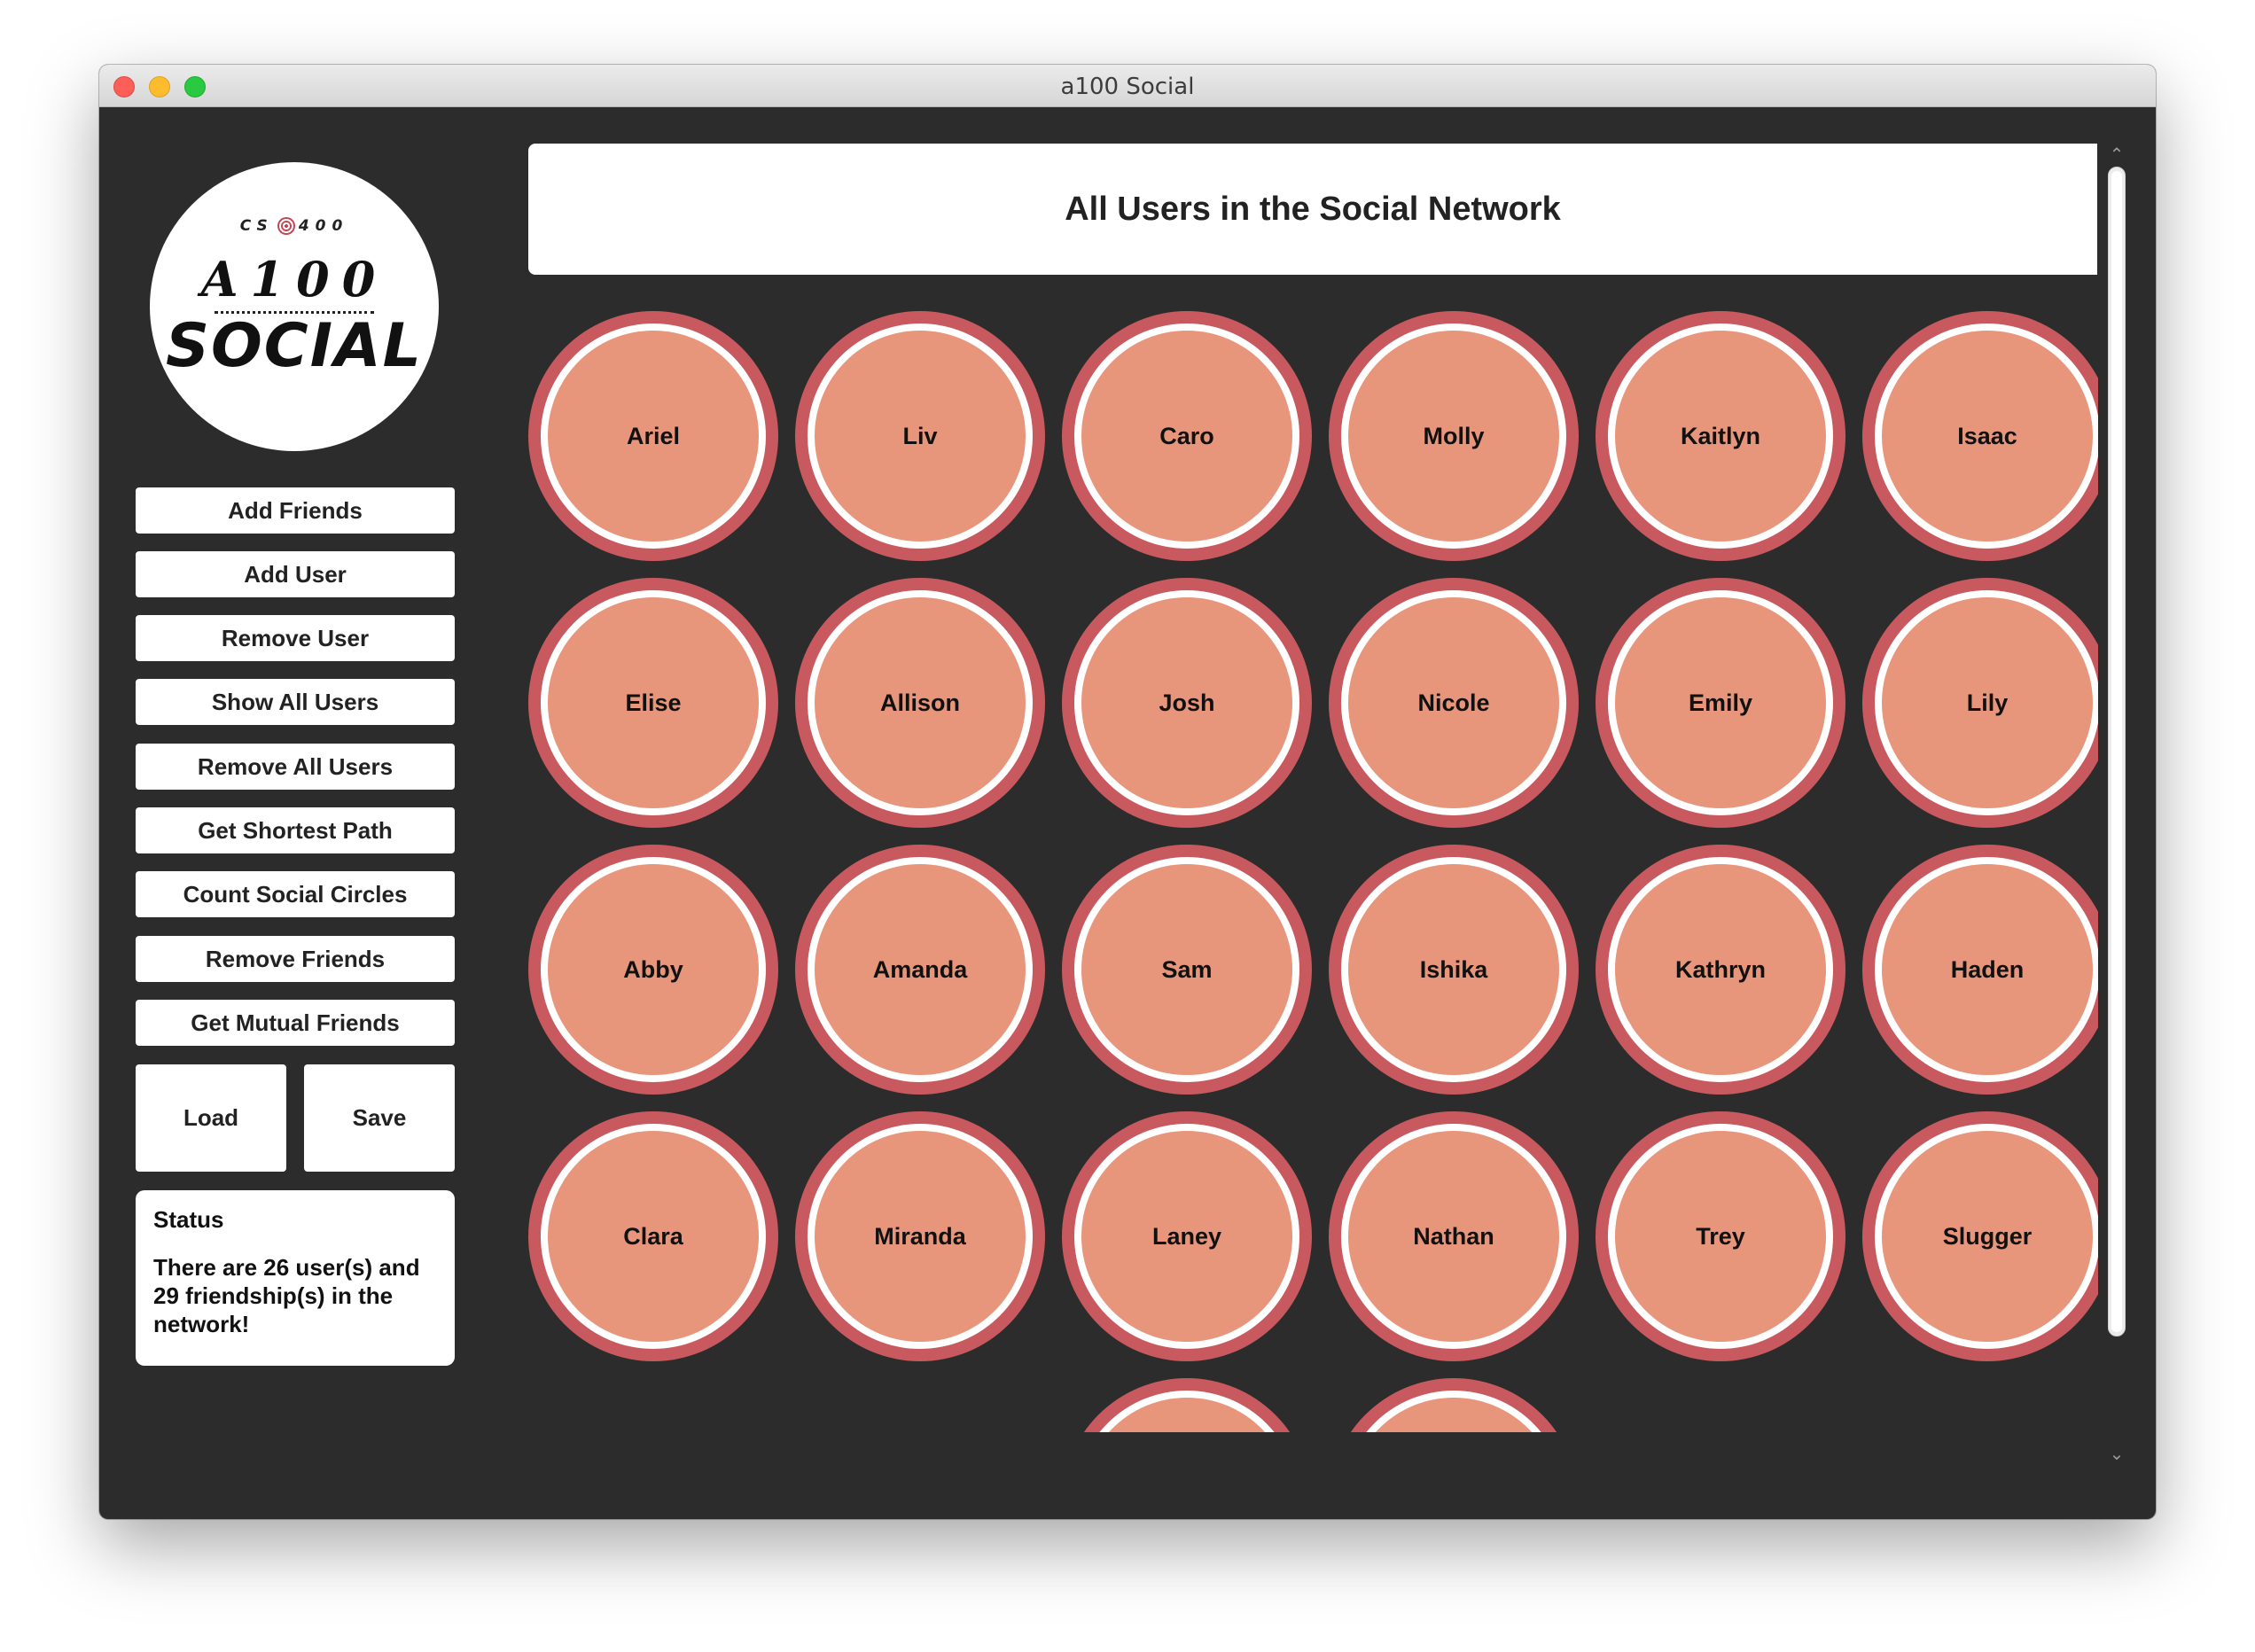 This screenshot has width=2255, height=1652. I want to click on user-name: Sam, so click(1187, 969).